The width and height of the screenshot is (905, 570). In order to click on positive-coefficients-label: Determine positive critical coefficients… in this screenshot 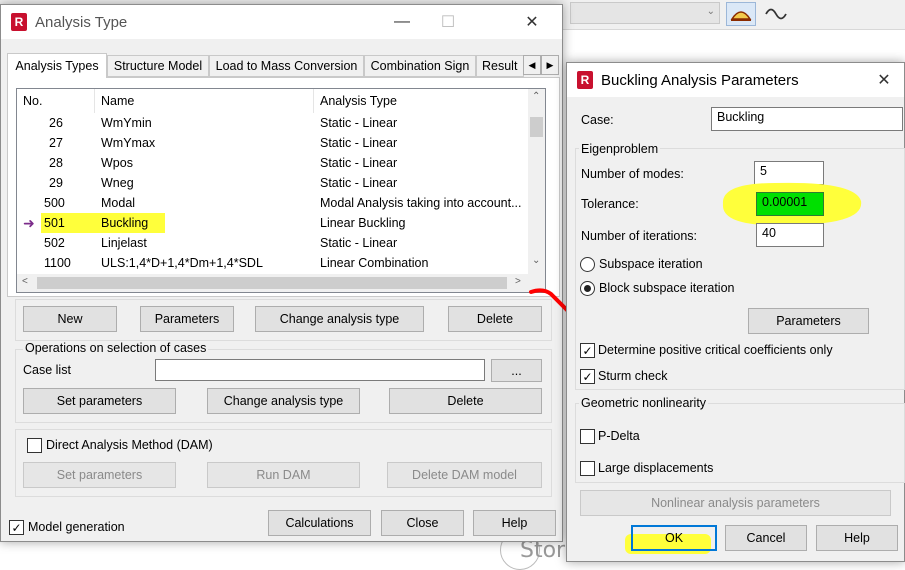, I will do `click(715, 350)`.